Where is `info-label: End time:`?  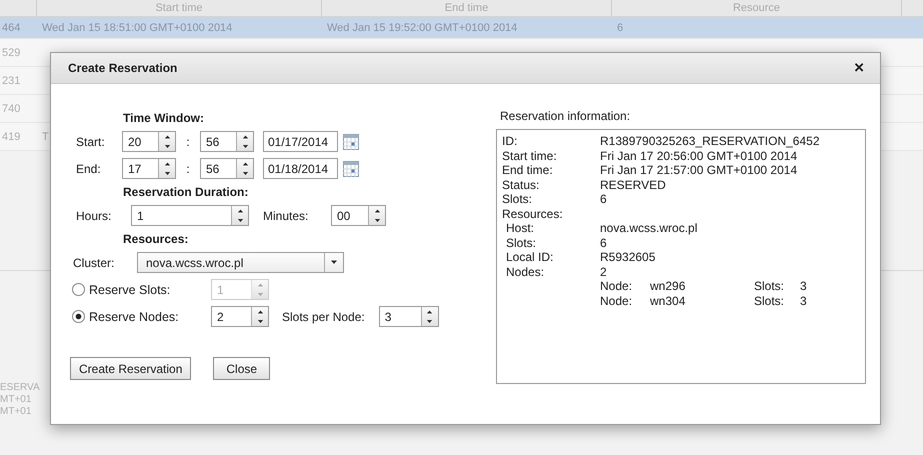
info-label: End time: is located at coordinates (528, 170).